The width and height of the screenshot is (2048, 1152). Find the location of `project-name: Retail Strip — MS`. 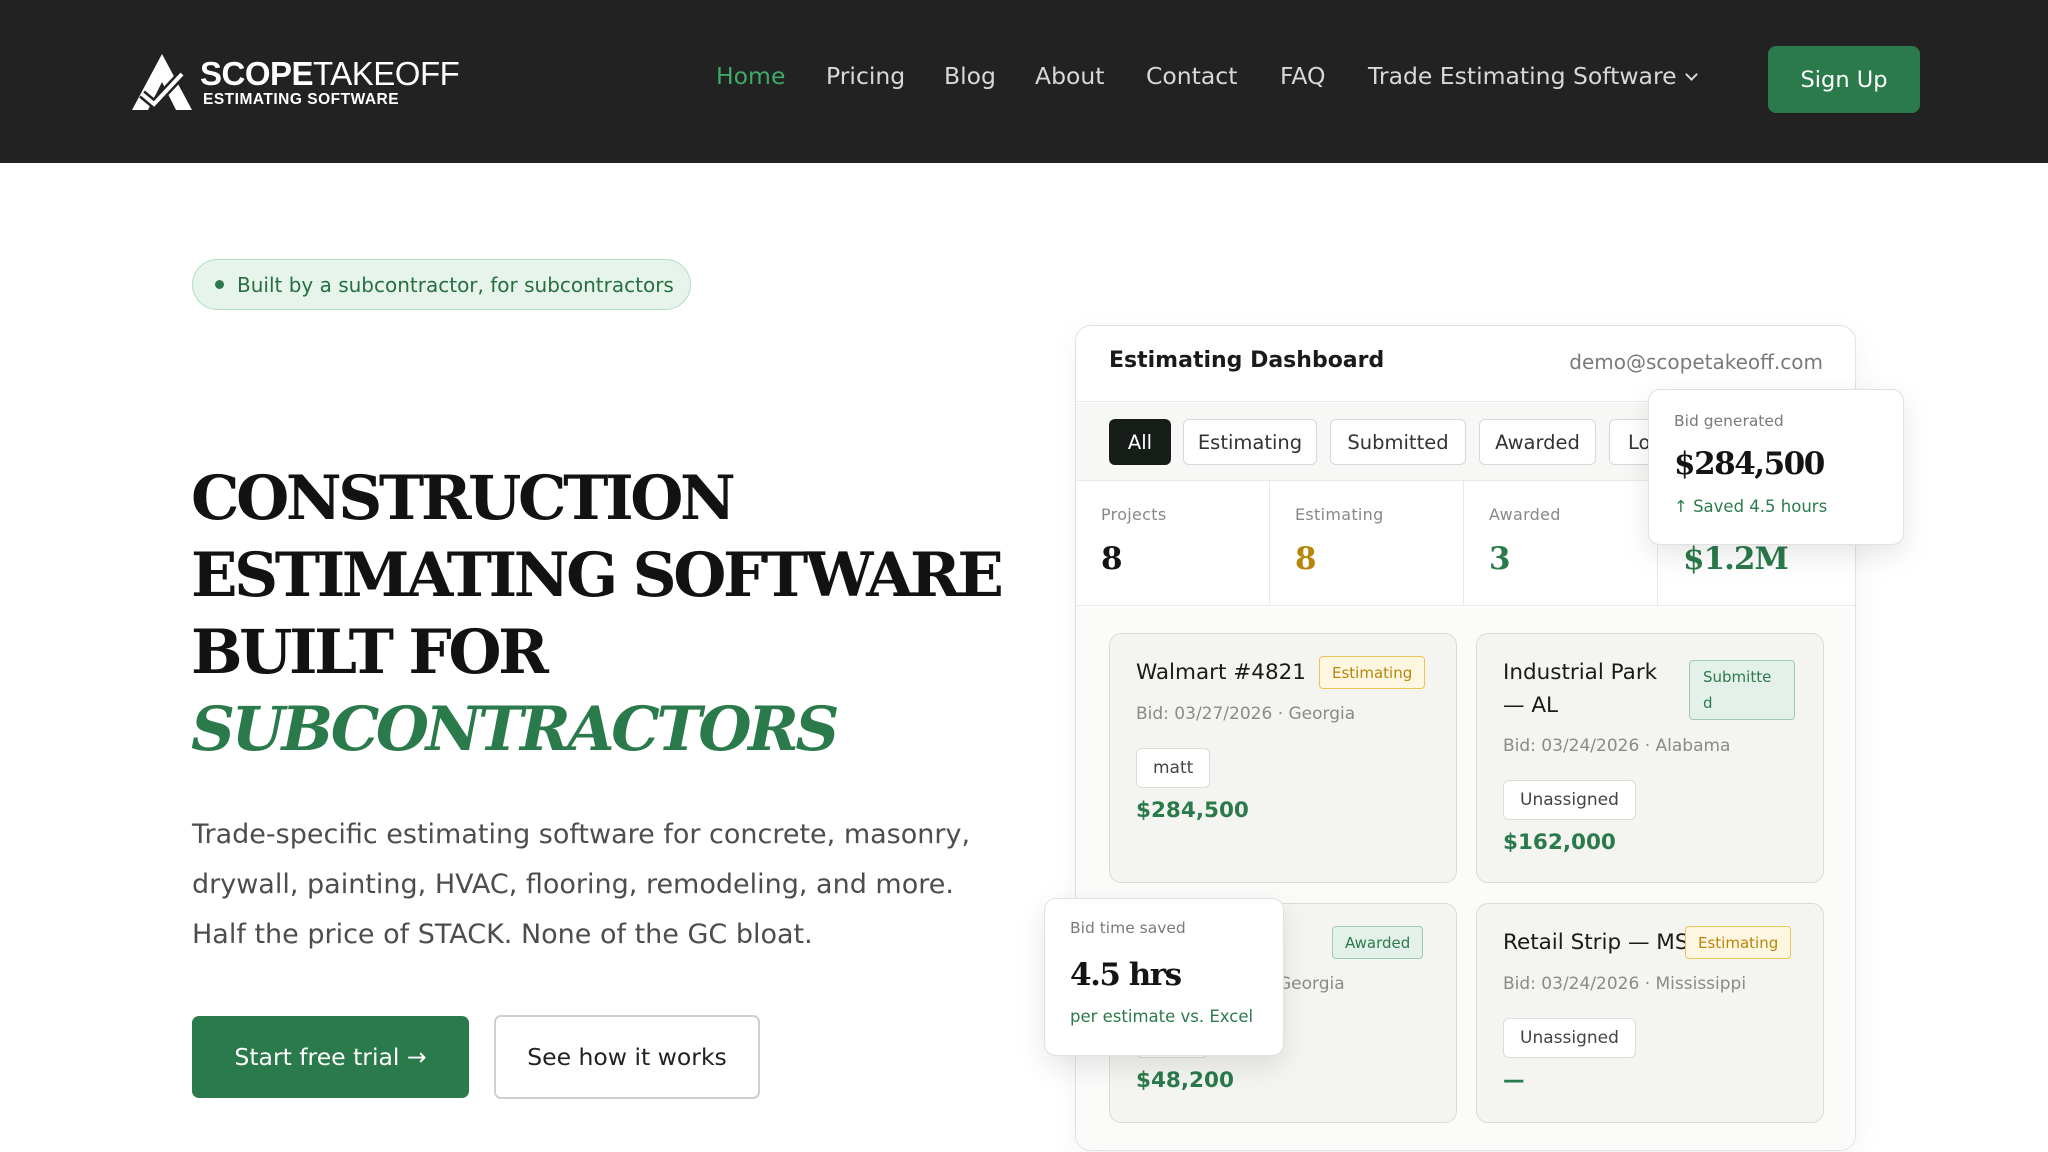

project-name: Retail Strip — MS is located at coordinates (1596, 942).